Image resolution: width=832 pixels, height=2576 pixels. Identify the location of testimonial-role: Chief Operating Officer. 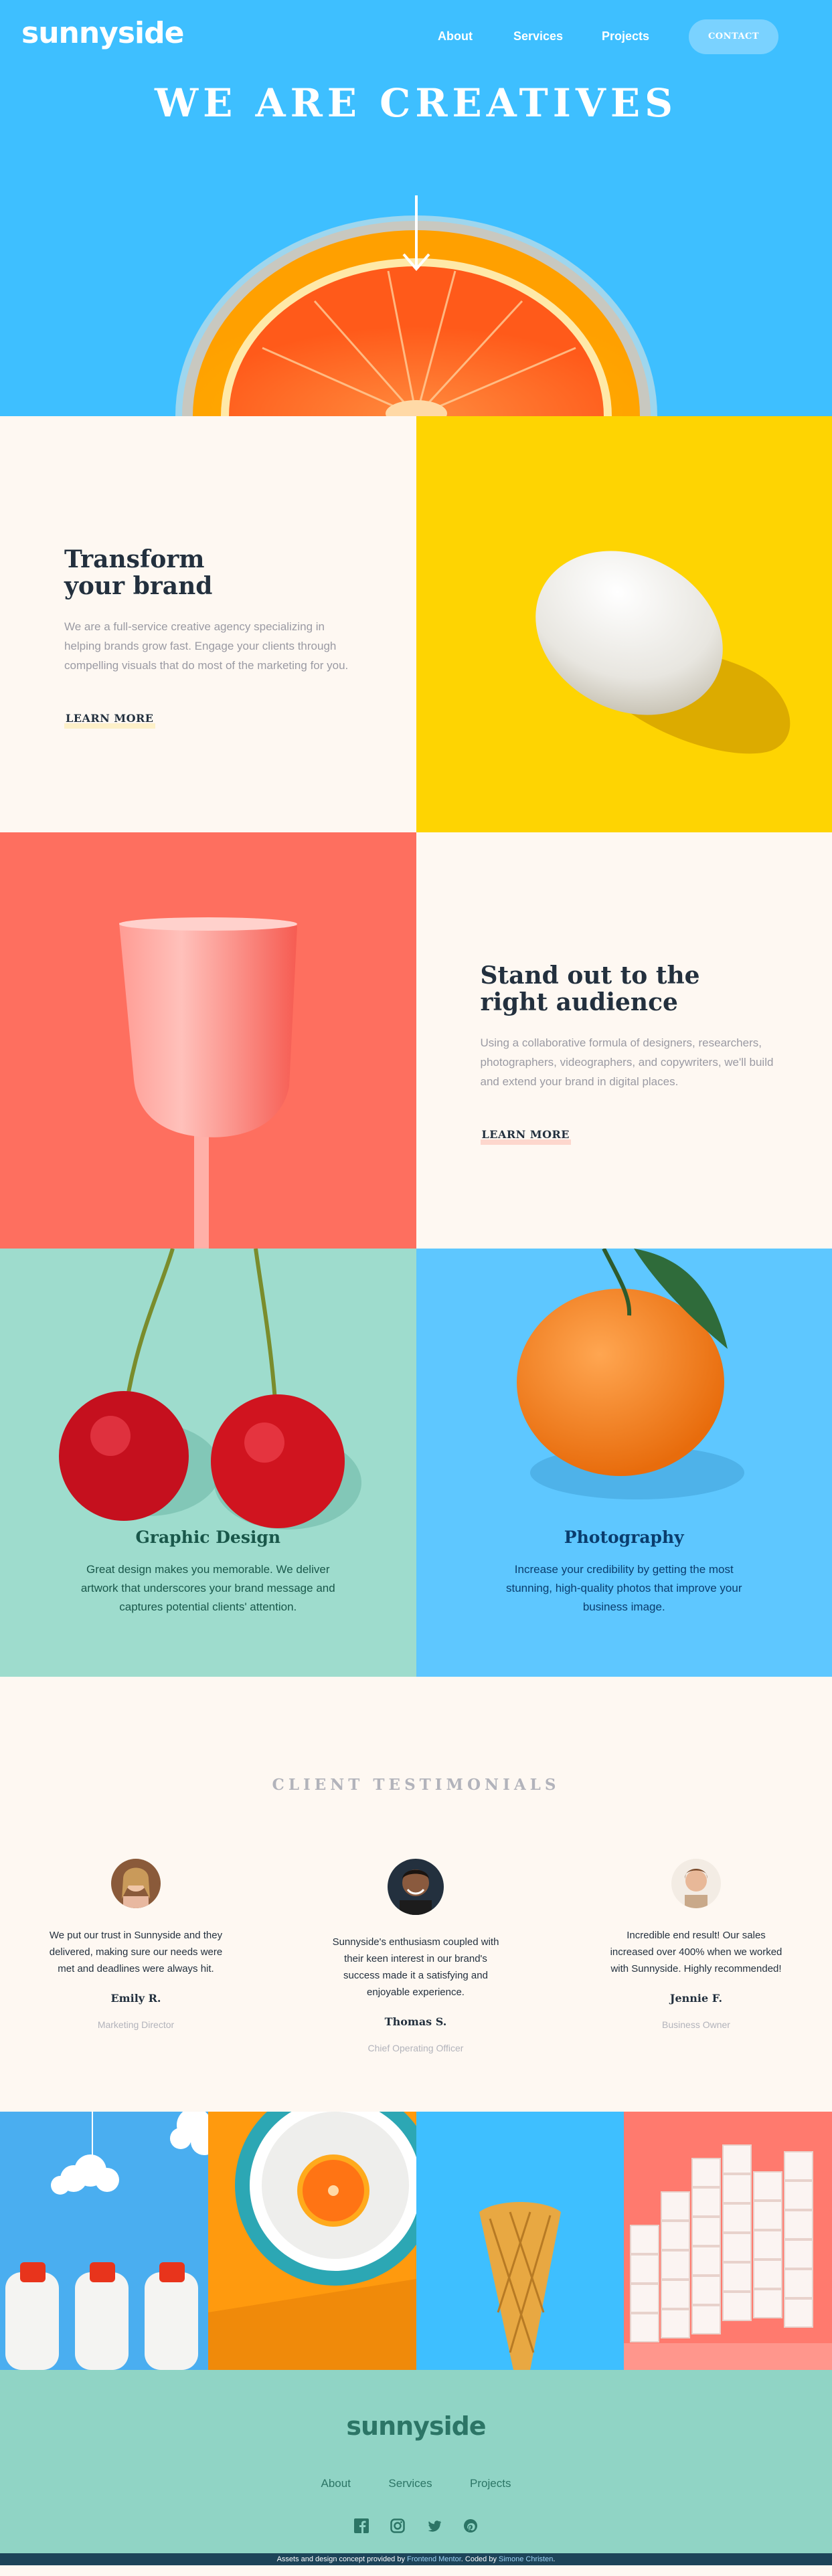
(415, 2048).